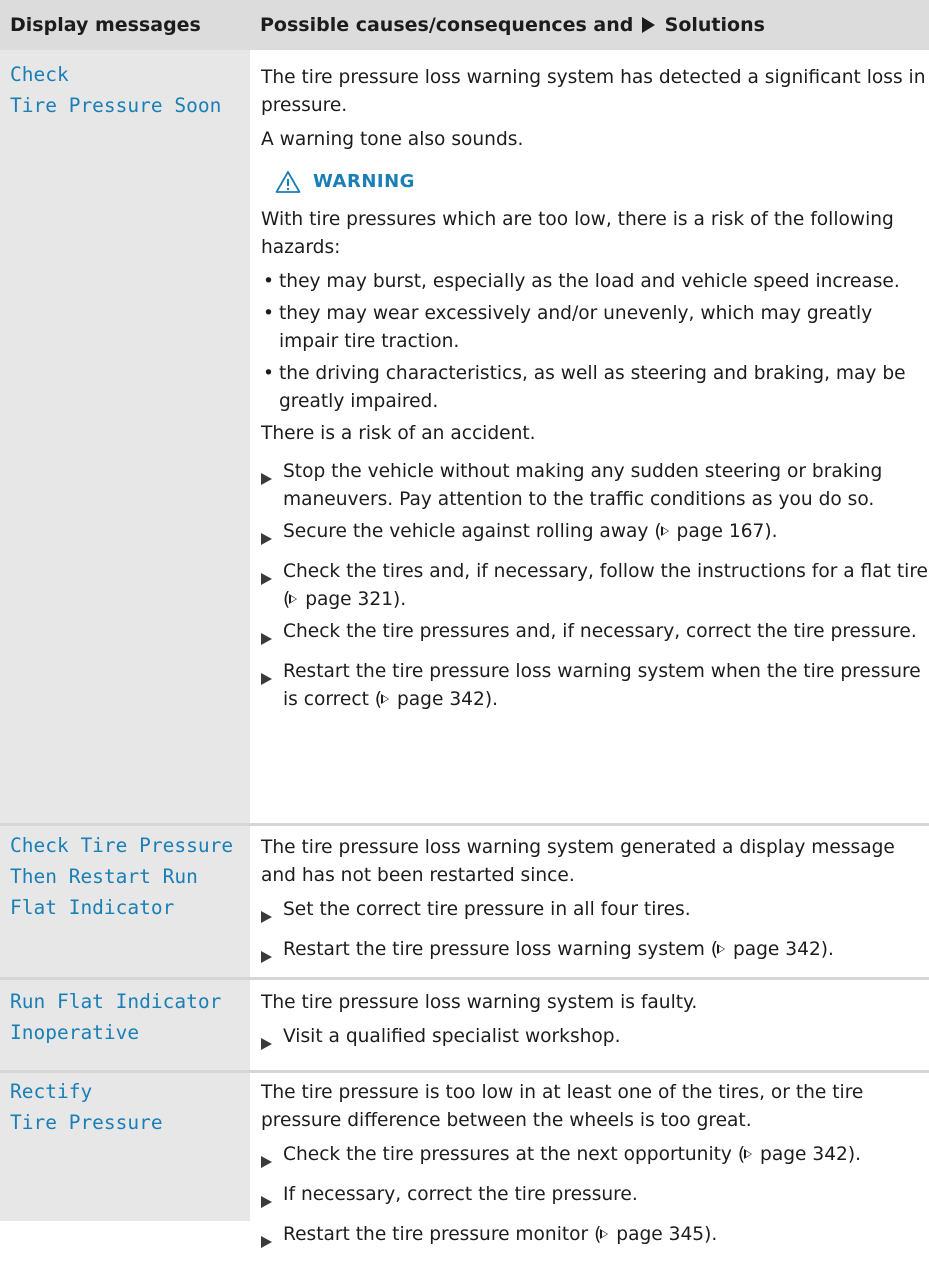 The width and height of the screenshot is (929, 1261). What do you see at coordinates (660, 1234) in the screenshot?
I see `page-reference-link: page 345` at bounding box center [660, 1234].